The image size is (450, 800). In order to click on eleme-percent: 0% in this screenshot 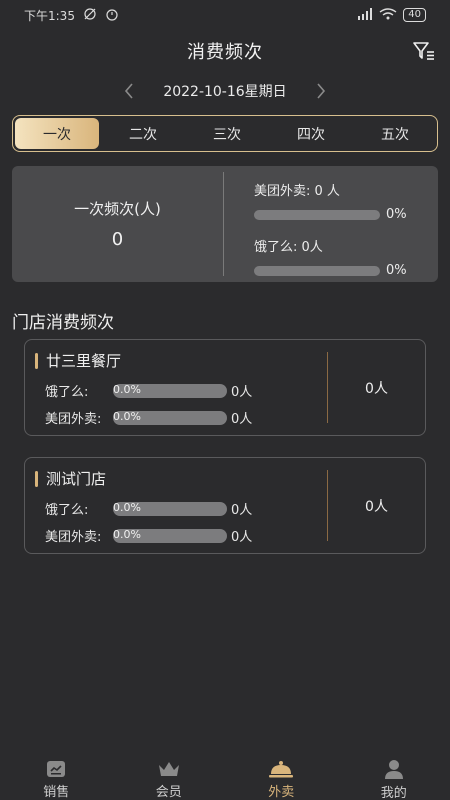, I will do `click(396, 270)`.